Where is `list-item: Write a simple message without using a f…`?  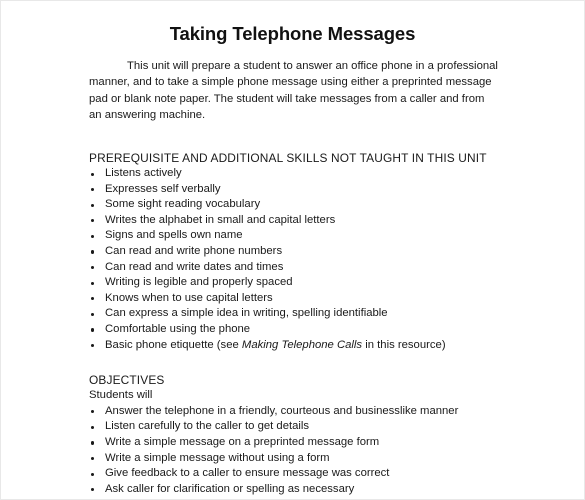
list-item: Write a simple message without using a f… is located at coordinates (293, 459).